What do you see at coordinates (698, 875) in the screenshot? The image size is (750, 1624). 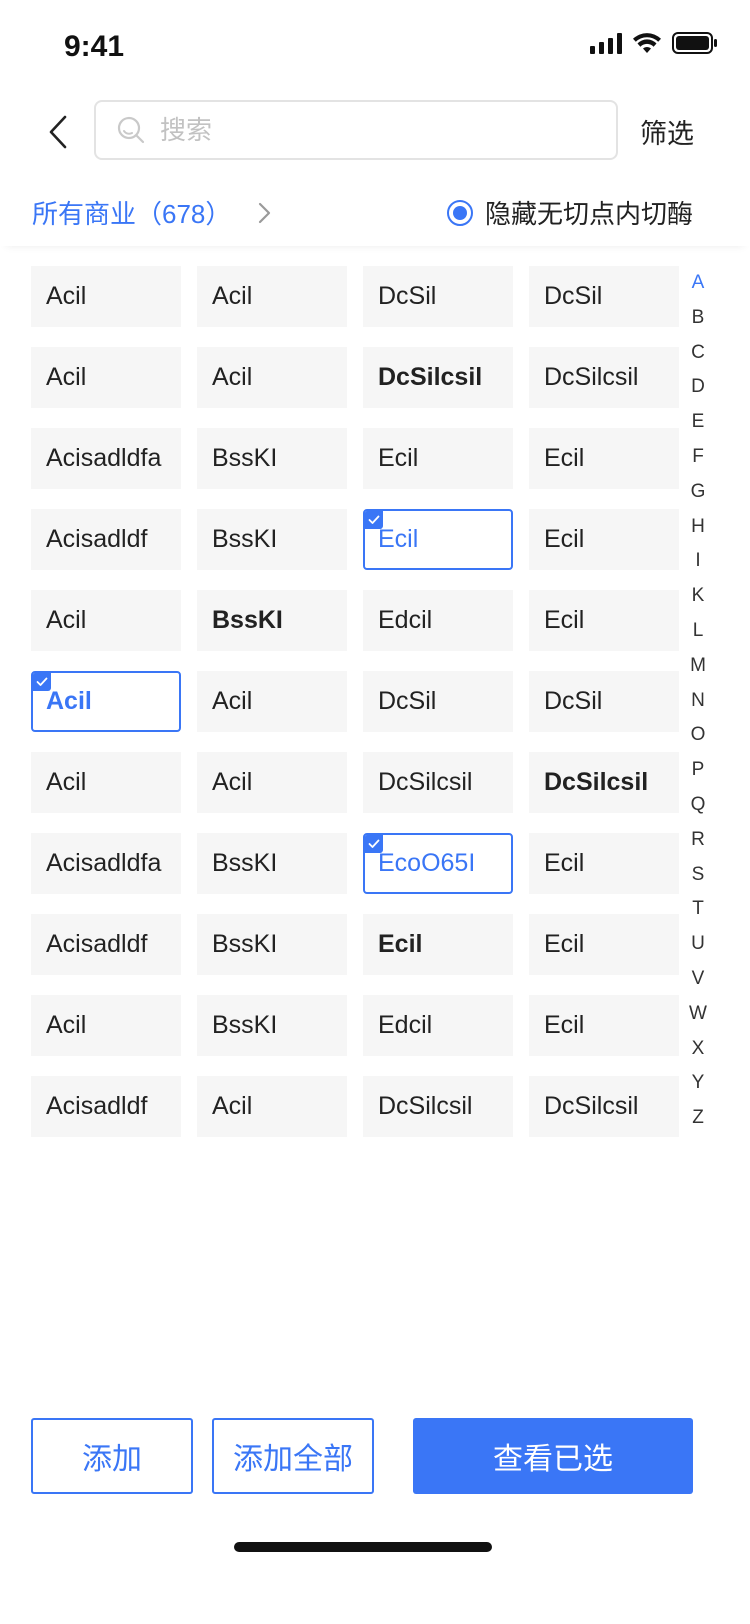 I see `alphabet-letter: S` at bounding box center [698, 875].